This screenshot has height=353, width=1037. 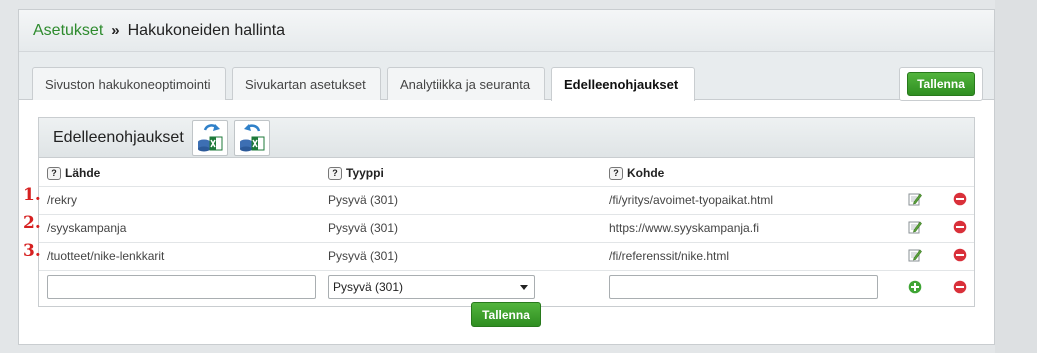 I want to click on export-excel-icon, so click(x=252, y=137).